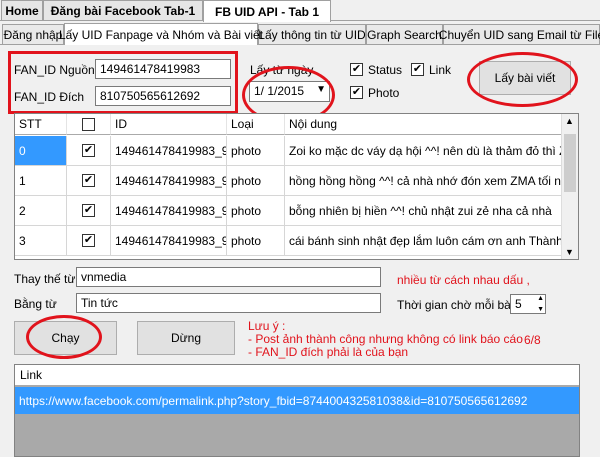 The width and height of the screenshot is (600, 457). I want to click on notes-line-2: - FAN_ID đích phải là của bạn, so click(328, 352).